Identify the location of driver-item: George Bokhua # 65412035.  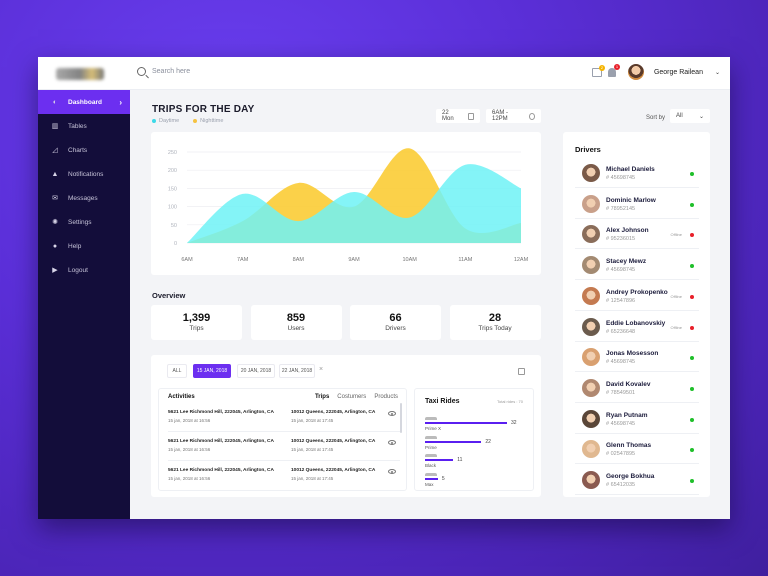
(637, 480).